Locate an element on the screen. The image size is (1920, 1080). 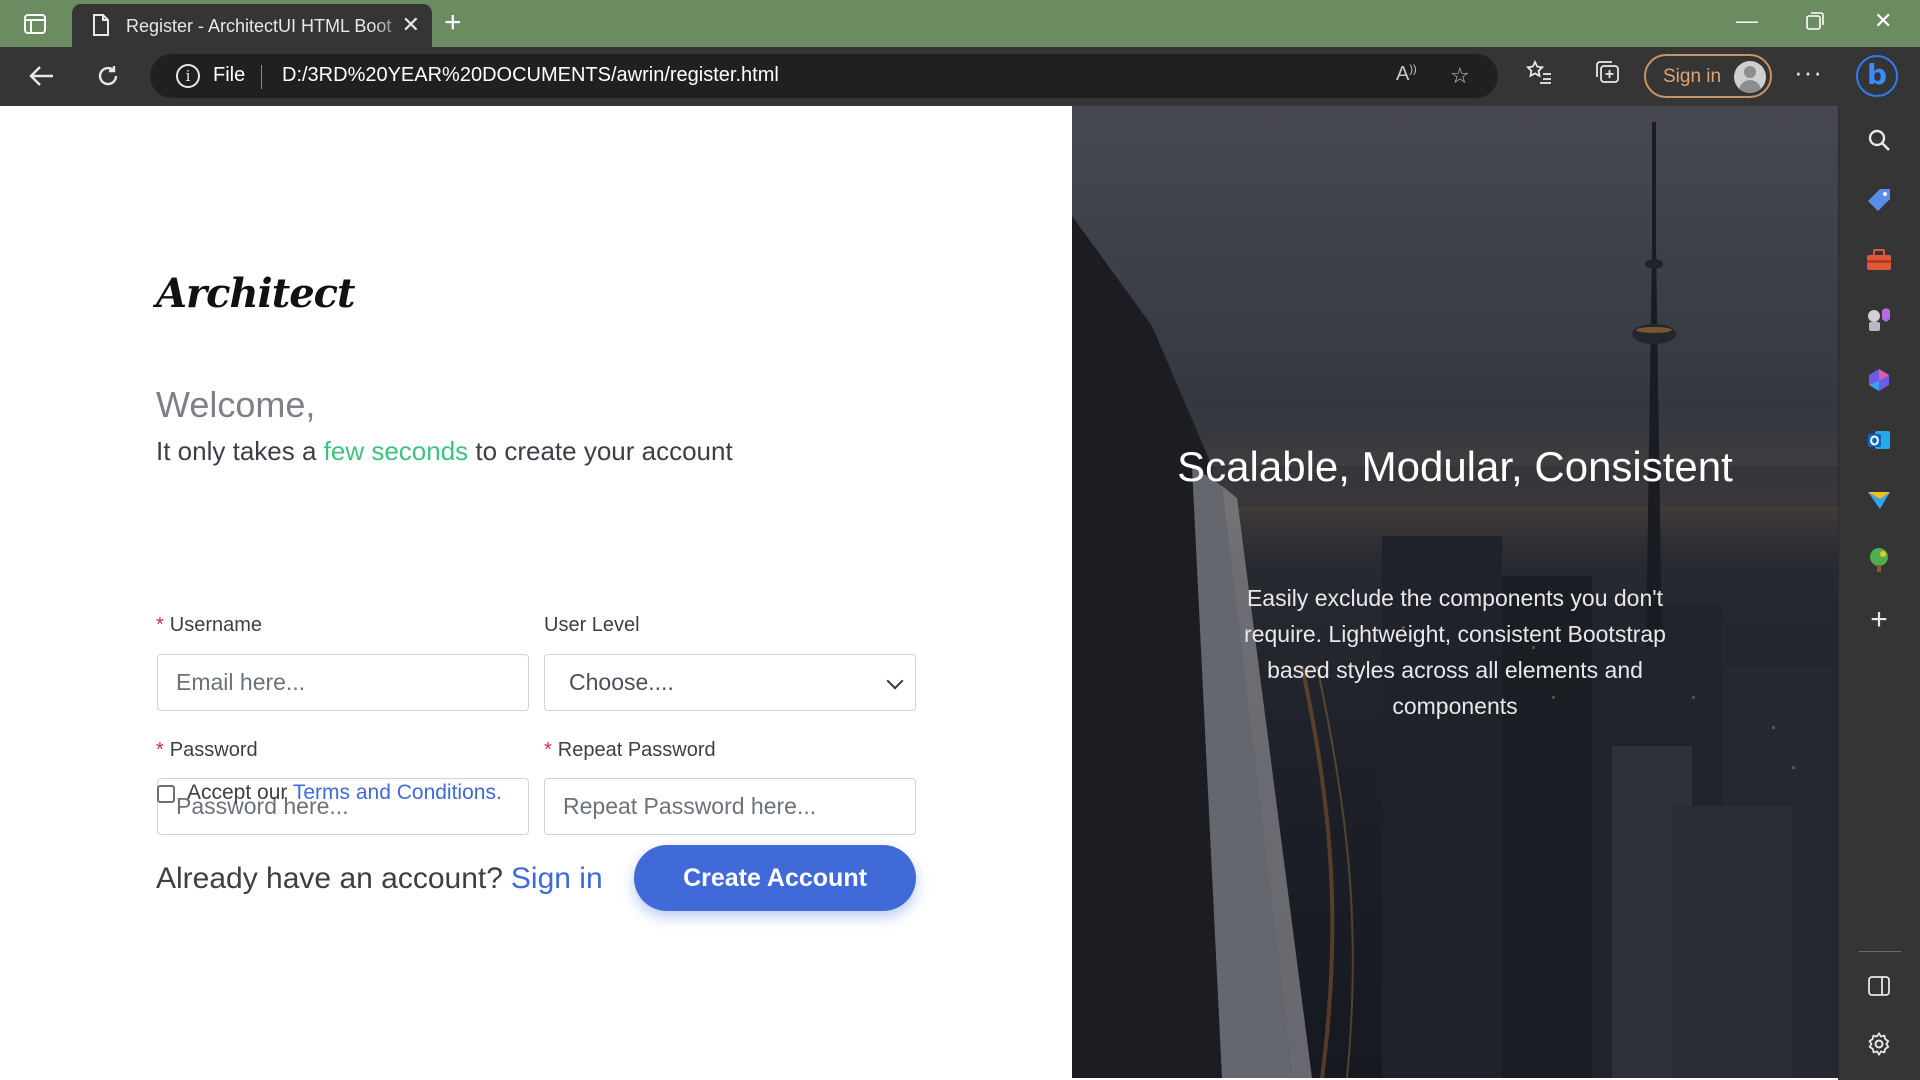
user-level-label: User Level is located at coordinates (592, 625).